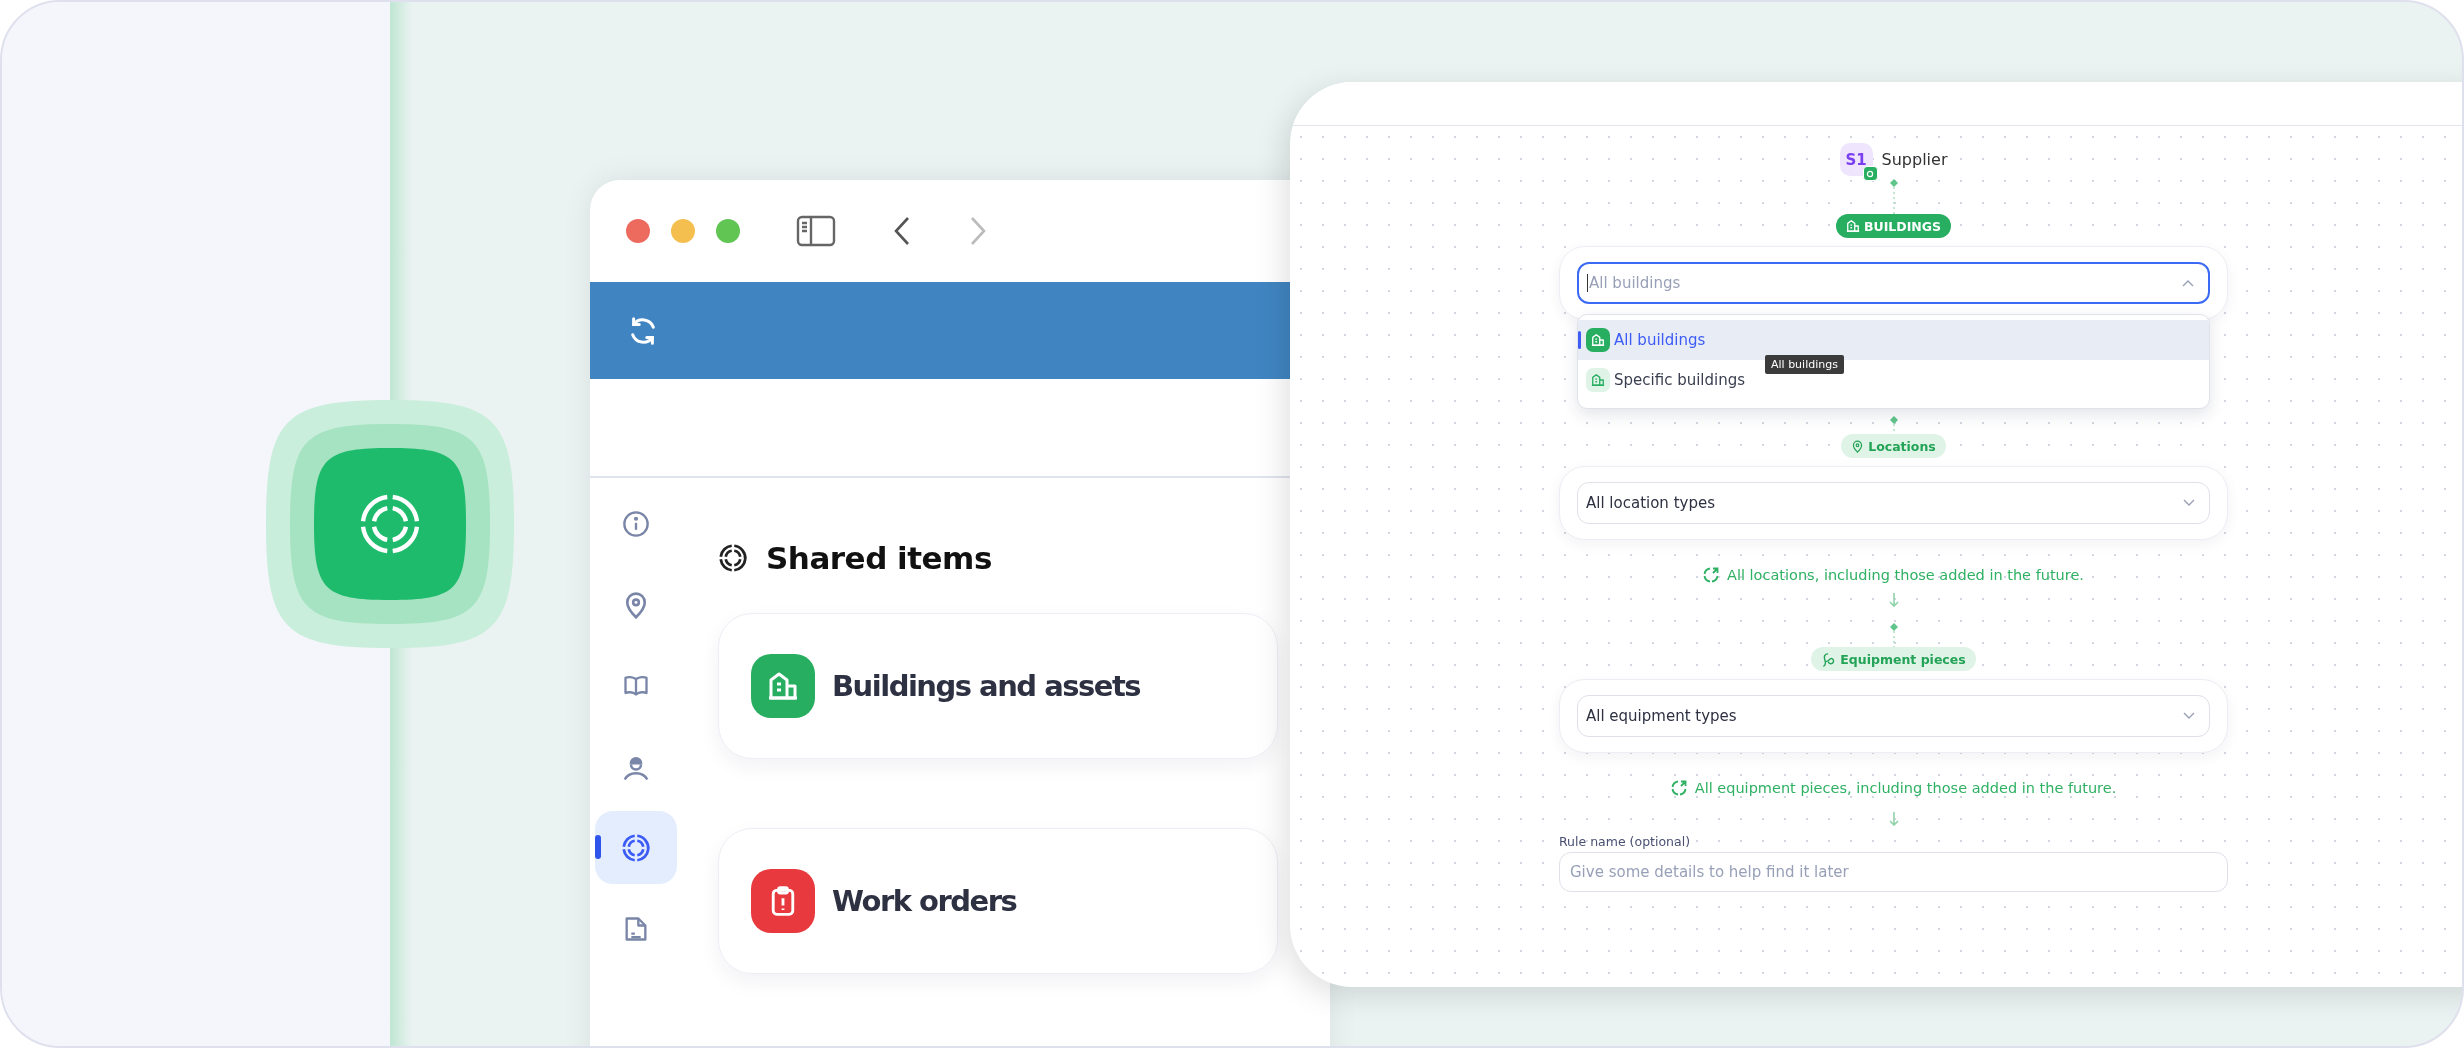 This screenshot has height=1048, width=2464. What do you see at coordinates (1625, 841) in the screenshot?
I see `field-label: Rule name (optional)` at bounding box center [1625, 841].